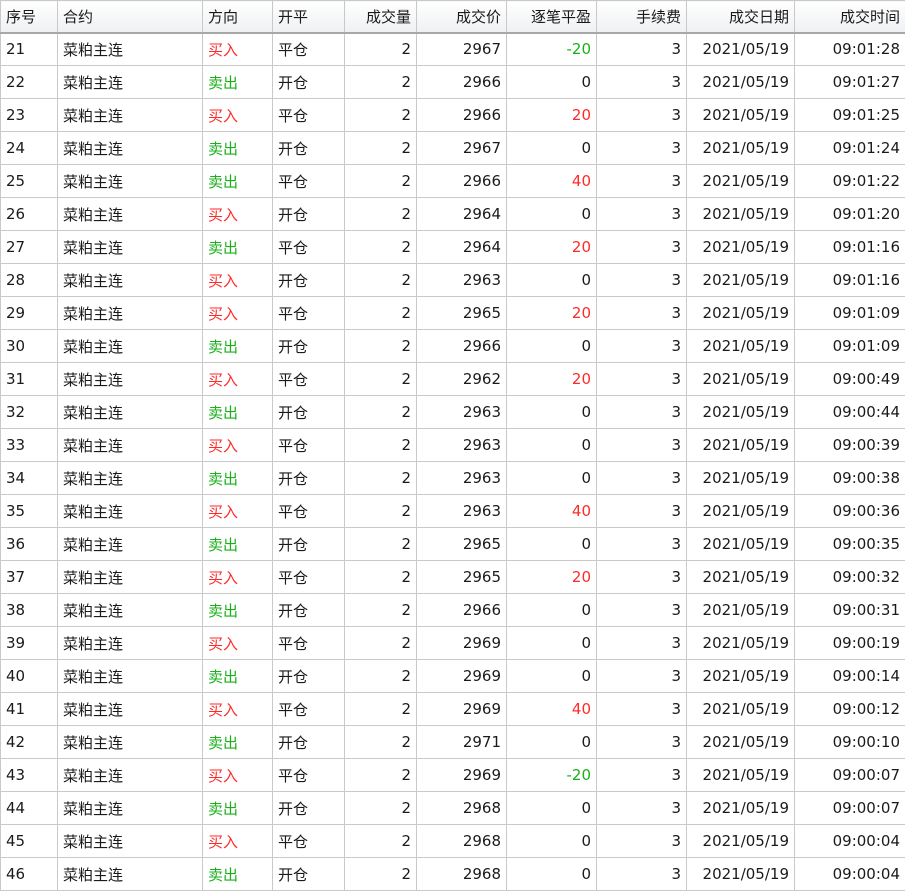  Describe the element at coordinates (29, 17) in the screenshot. I see `column-header-seq: 序号` at that location.